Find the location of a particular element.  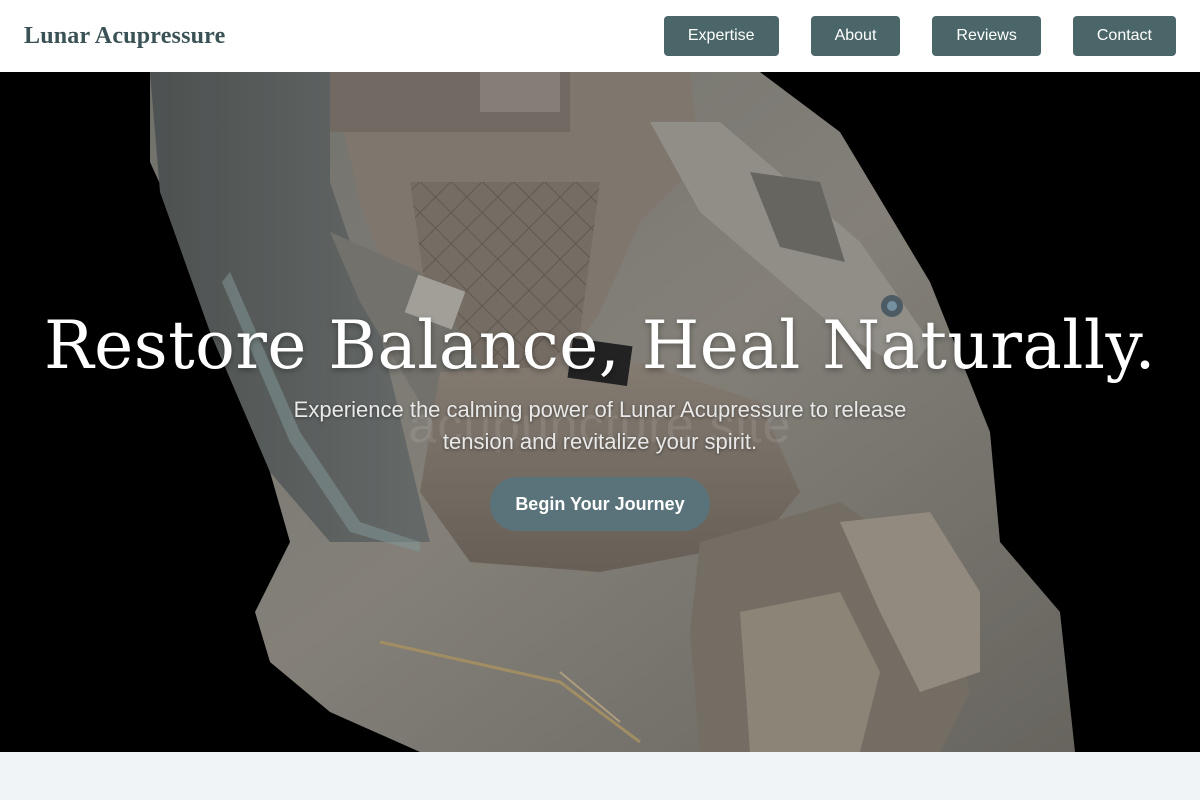

main-nav: Expertise About Reviews Contact is located at coordinates (919, 36).